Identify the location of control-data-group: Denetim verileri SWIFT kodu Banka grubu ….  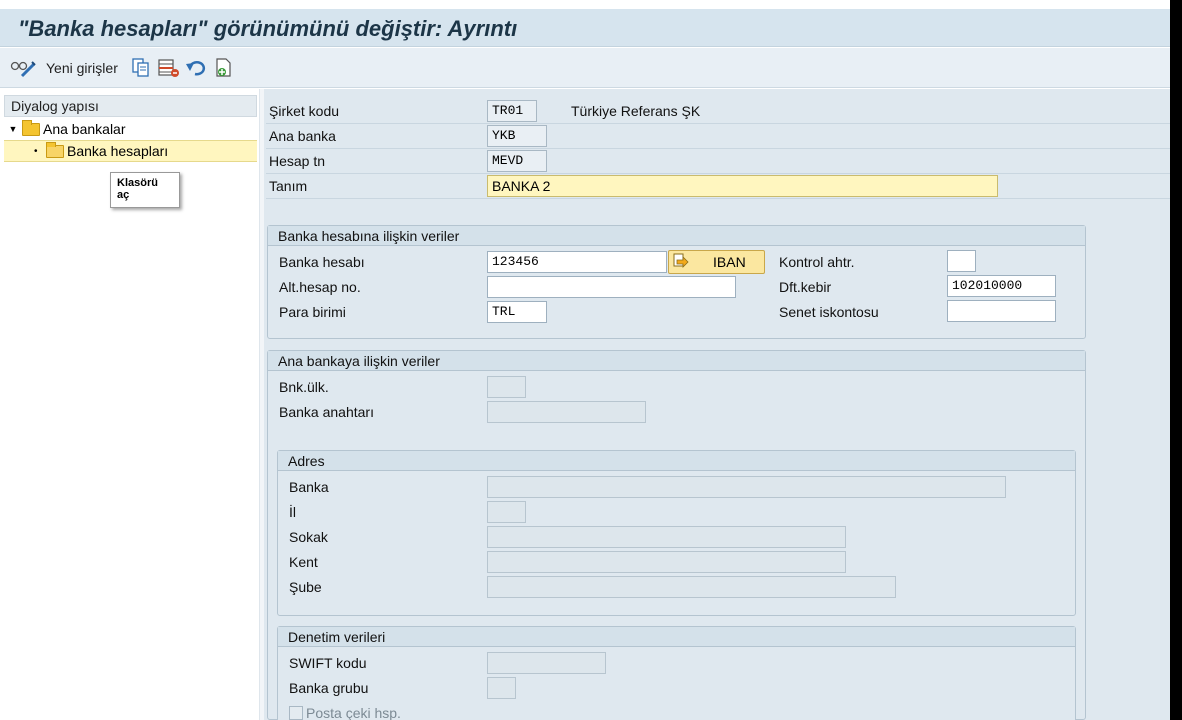
(676, 673).